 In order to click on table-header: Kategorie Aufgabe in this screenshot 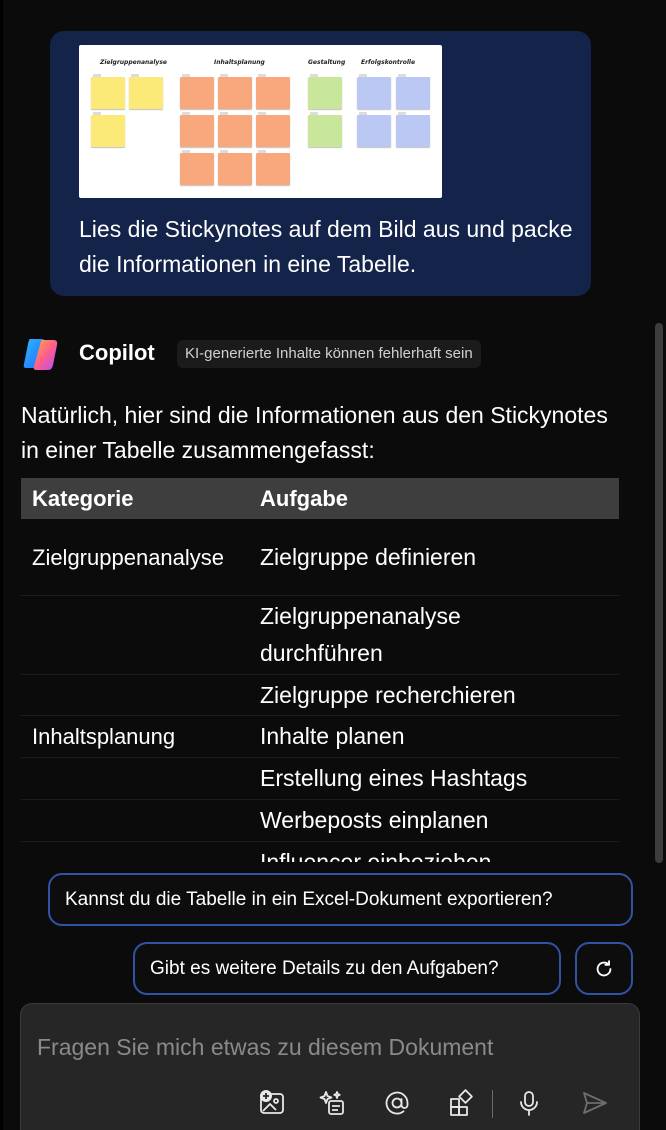, I will do `click(320, 498)`.